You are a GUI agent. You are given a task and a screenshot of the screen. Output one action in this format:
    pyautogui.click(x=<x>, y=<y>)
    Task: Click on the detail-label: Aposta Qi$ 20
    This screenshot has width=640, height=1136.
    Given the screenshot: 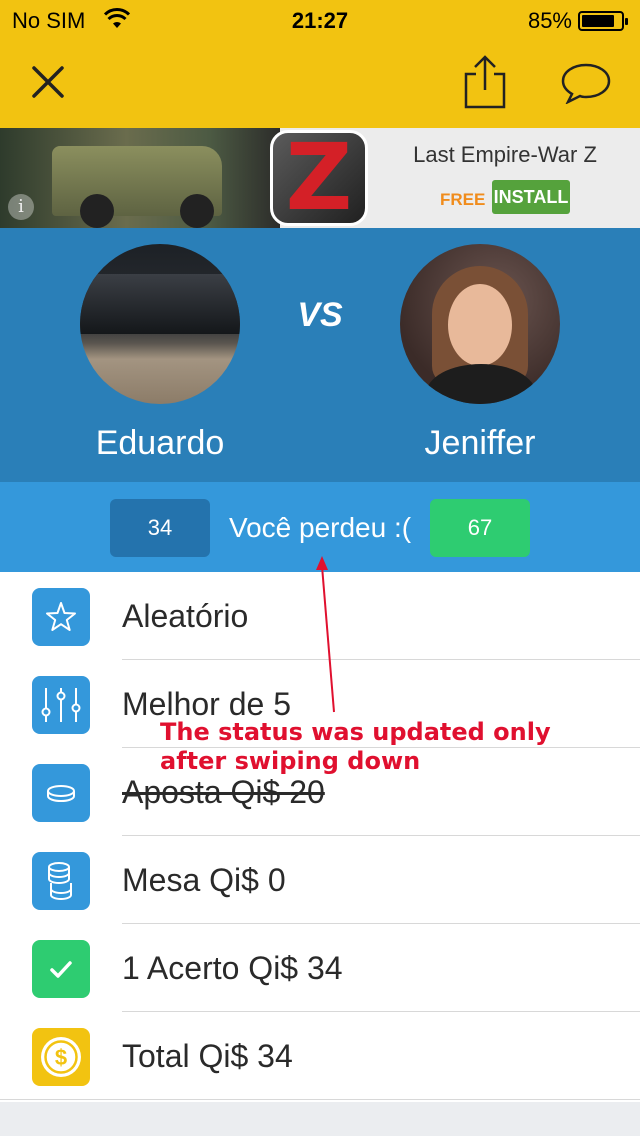 What is the action you would take?
    pyautogui.click(x=223, y=792)
    